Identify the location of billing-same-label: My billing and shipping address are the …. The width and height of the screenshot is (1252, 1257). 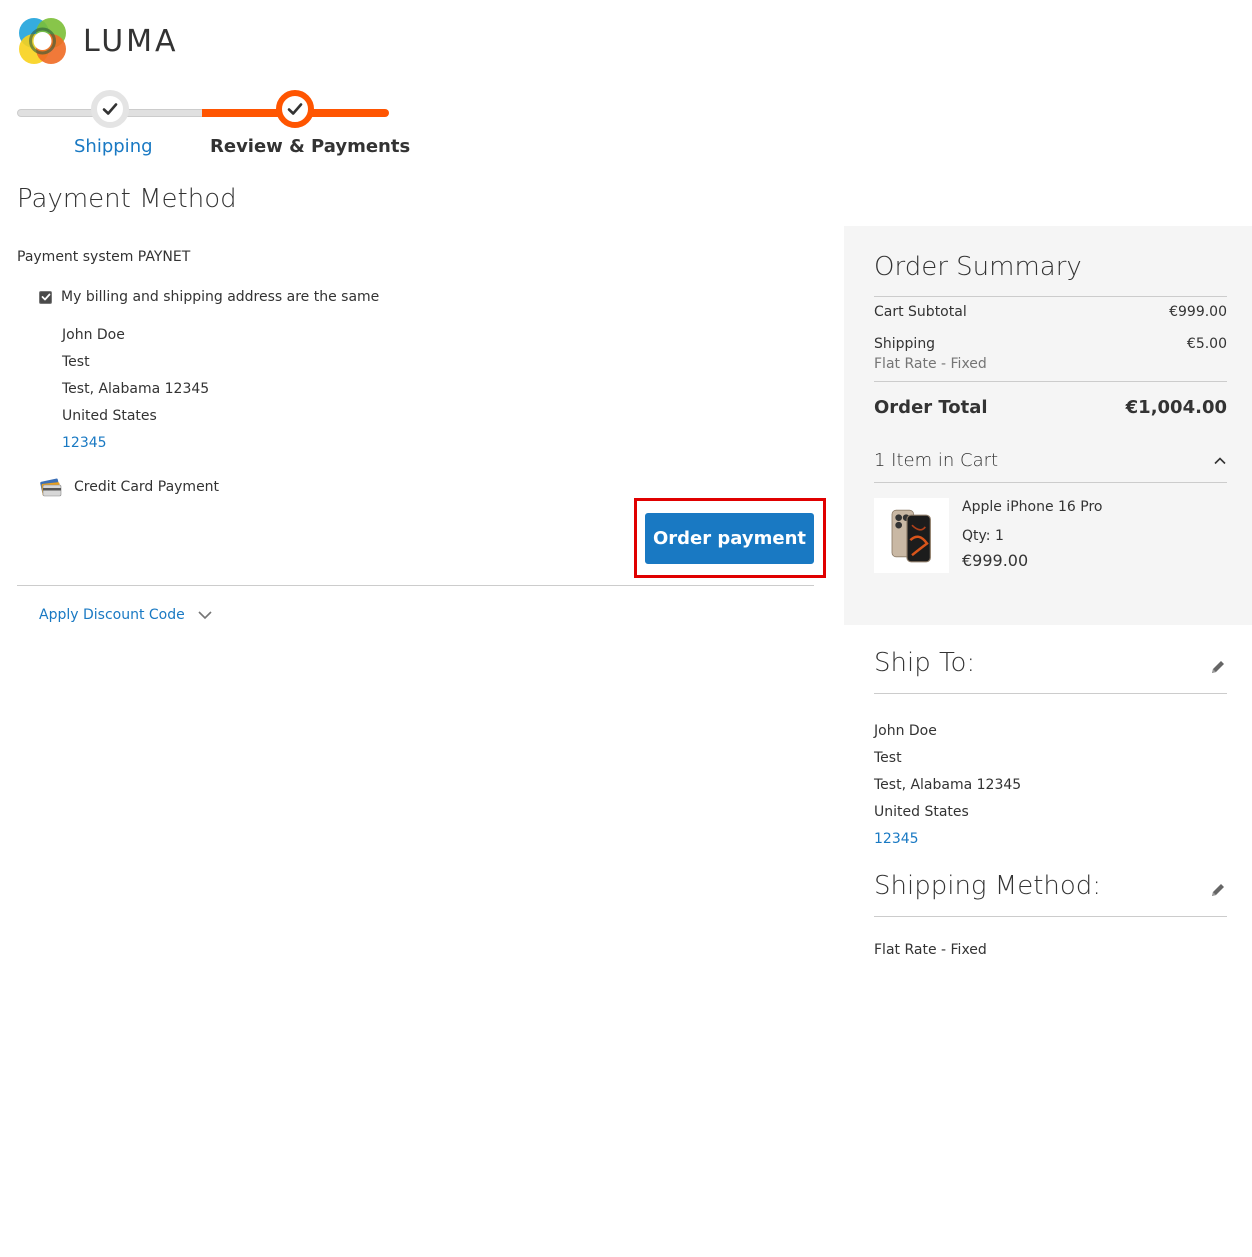
(220, 297).